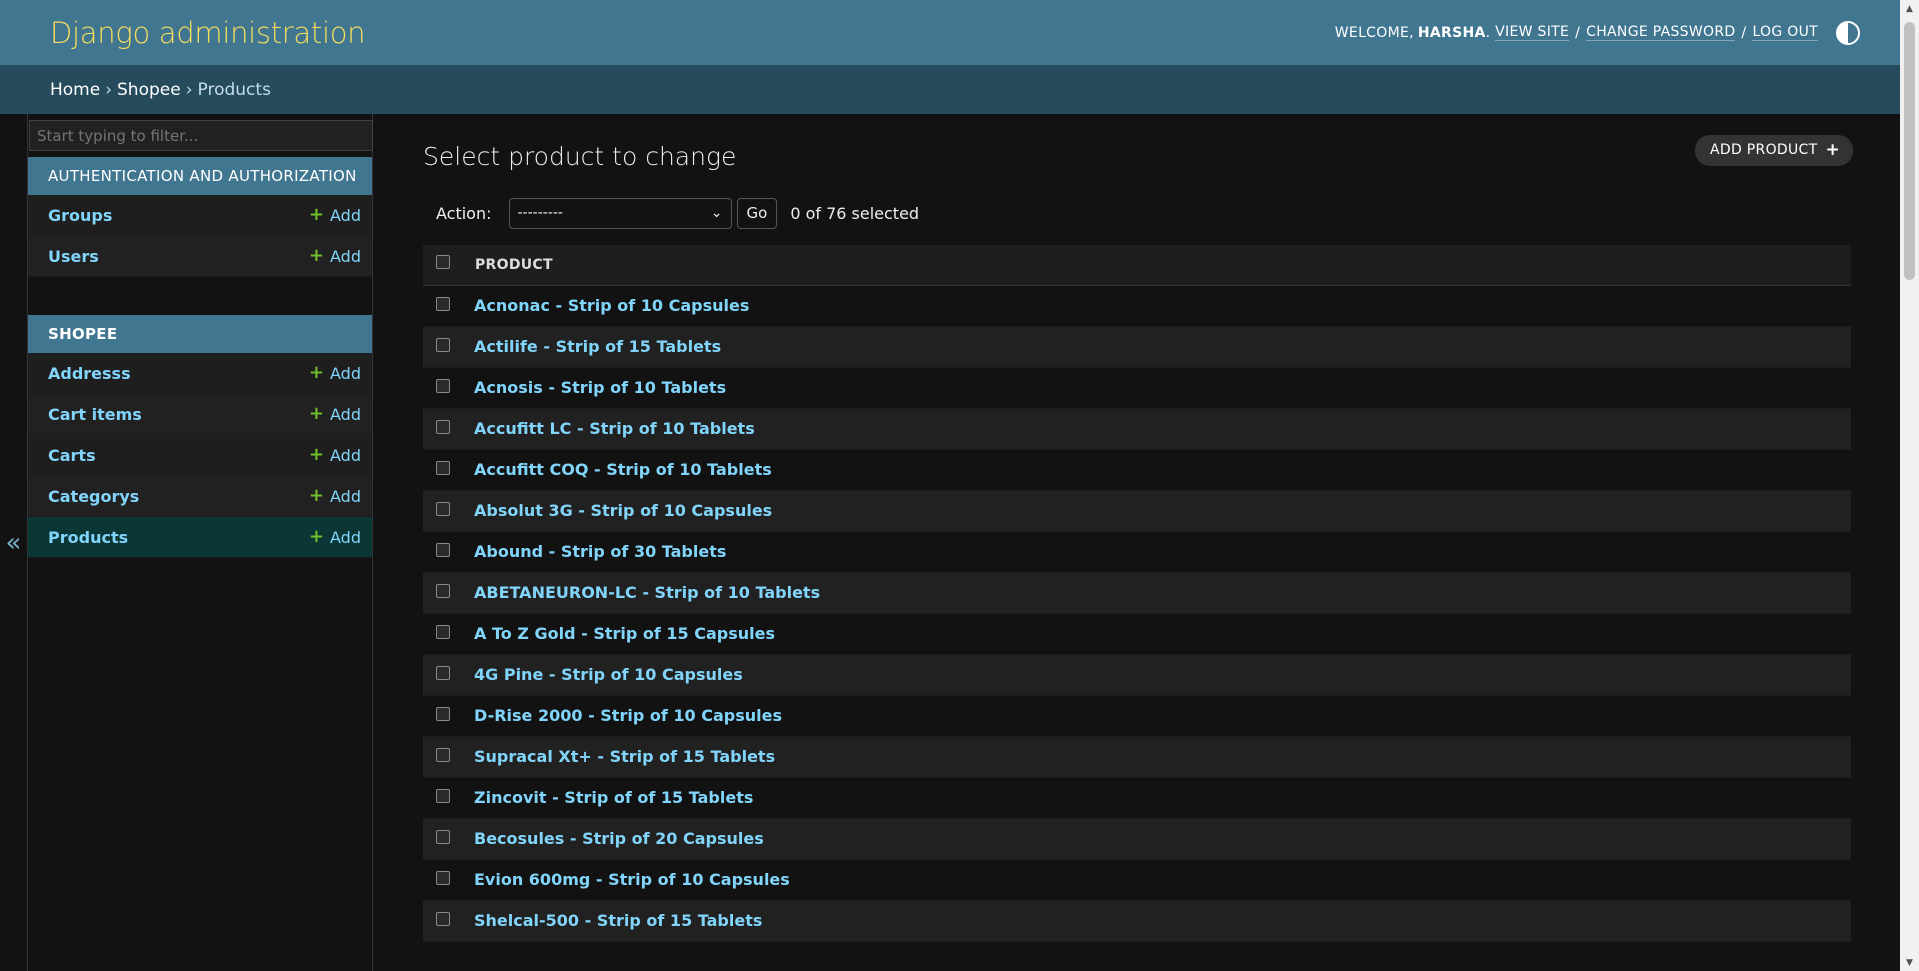 This screenshot has height=971, width=1919. What do you see at coordinates (149, 90) in the screenshot?
I see `breadcrumb-shopee: Shopee` at bounding box center [149, 90].